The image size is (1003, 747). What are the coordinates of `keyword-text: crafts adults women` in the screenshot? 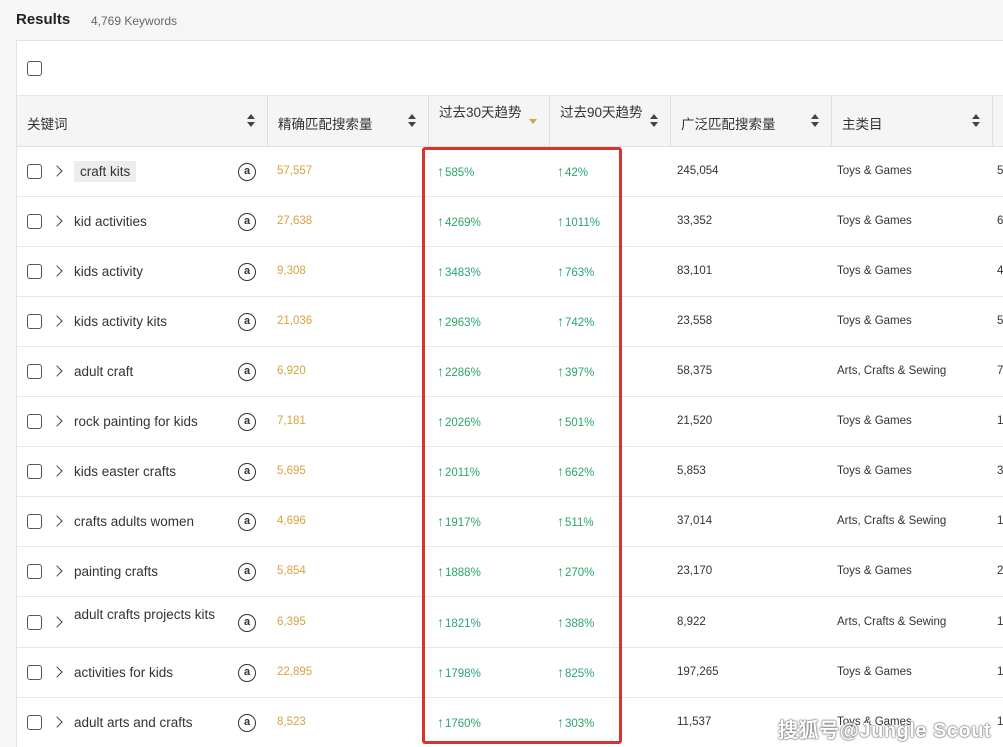 It's located at (149, 521).